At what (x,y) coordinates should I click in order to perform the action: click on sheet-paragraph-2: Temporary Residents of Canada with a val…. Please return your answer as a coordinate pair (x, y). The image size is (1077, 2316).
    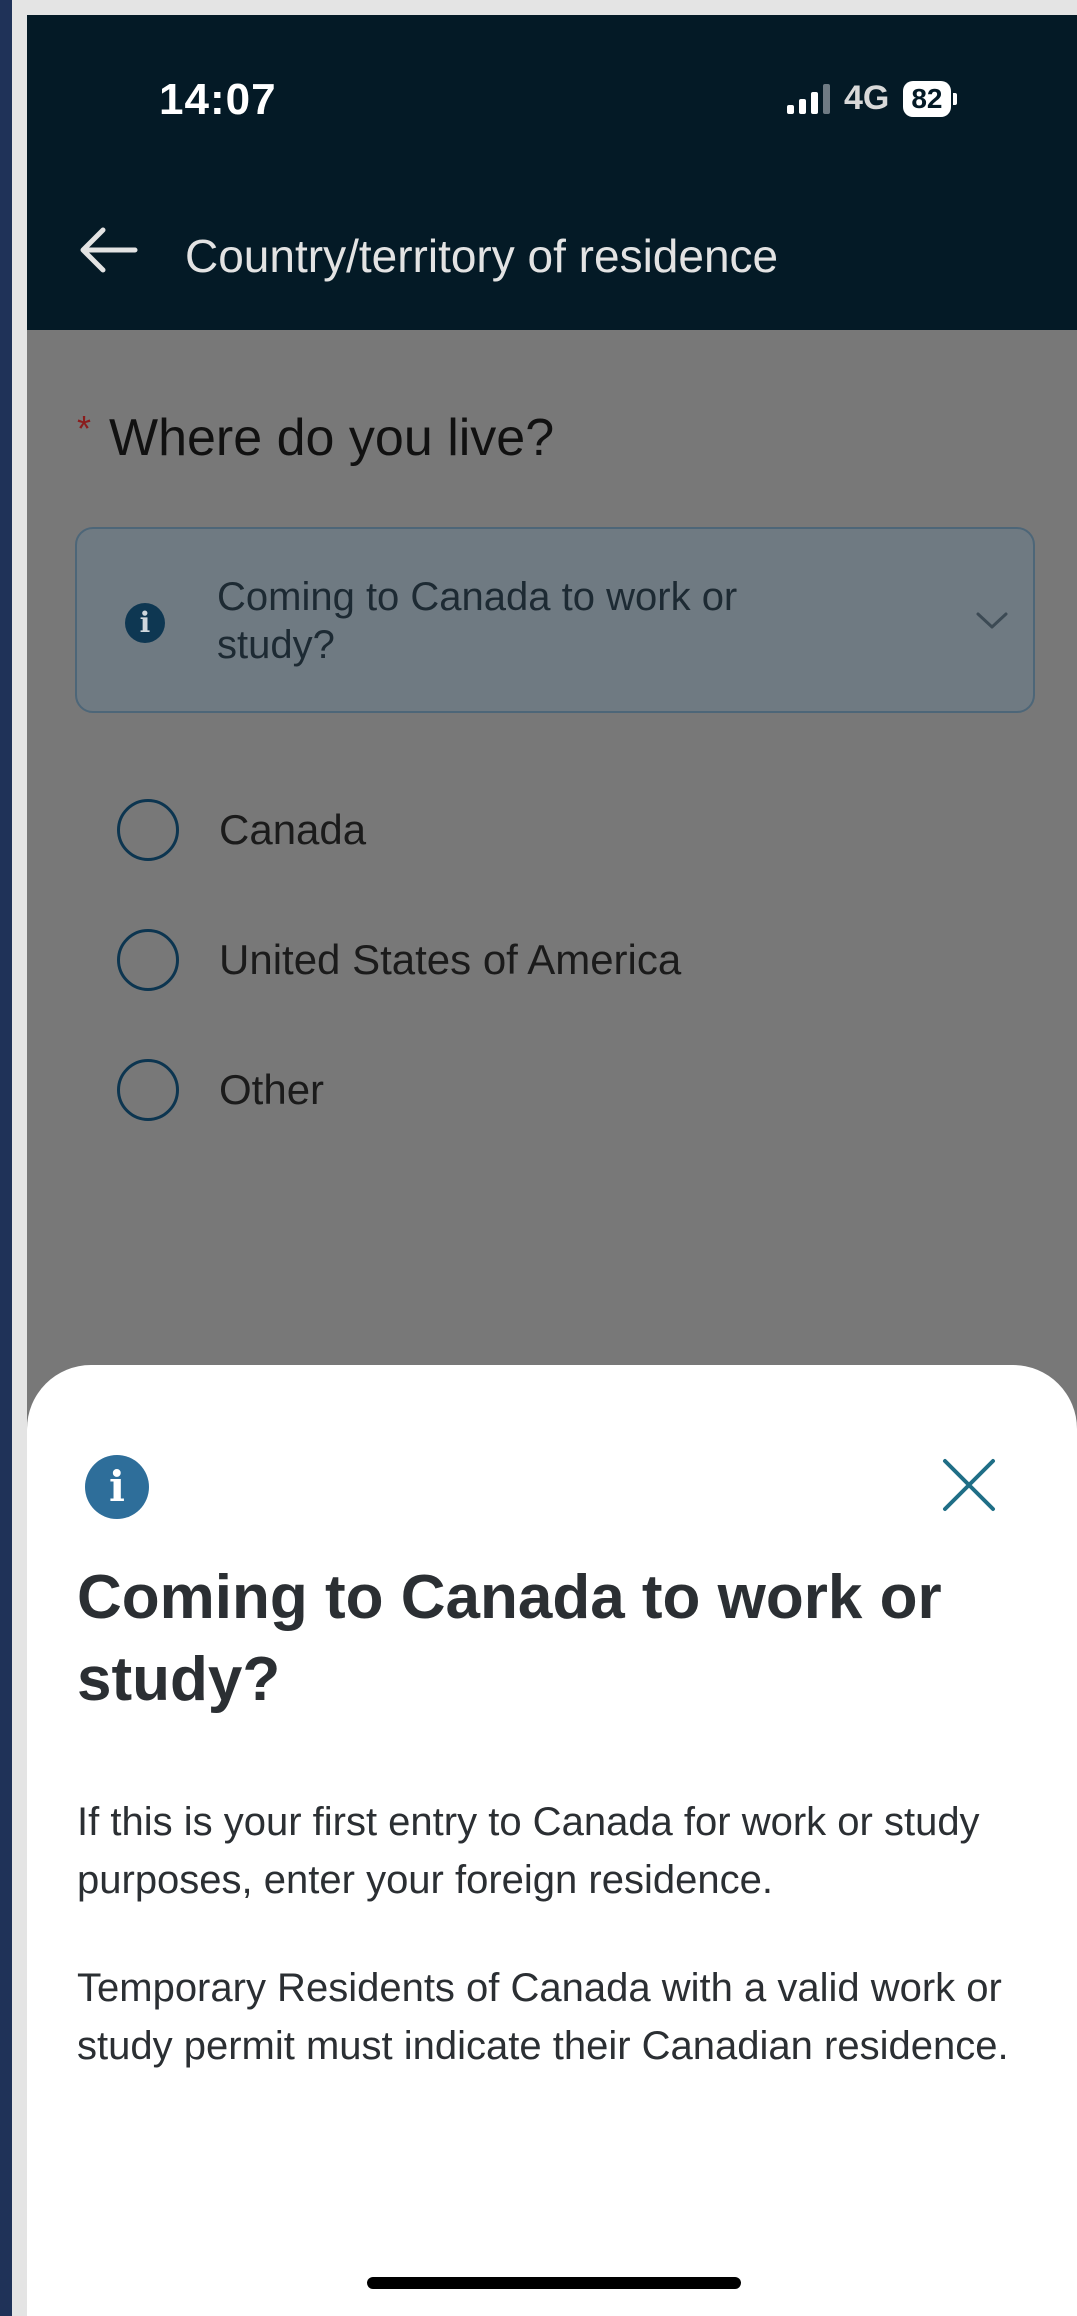
    Looking at the image, I should click on (543, 2017).